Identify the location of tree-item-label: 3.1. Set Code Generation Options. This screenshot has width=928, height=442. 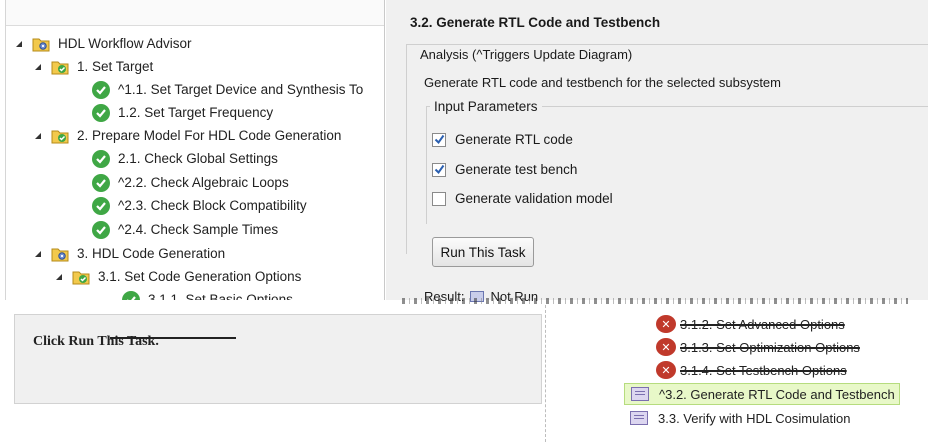
(200, 276).